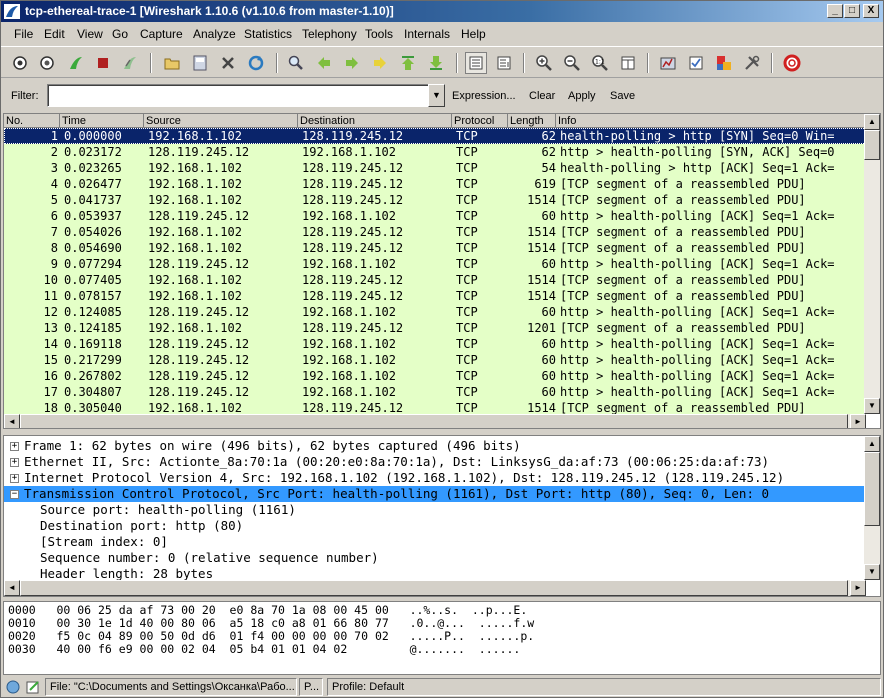 This screenshot has width=884, height=698. What do you see at coordinates (532, 121) in the screenshot?
I see `column-header-length: Length` at bounding box center [532, 121].